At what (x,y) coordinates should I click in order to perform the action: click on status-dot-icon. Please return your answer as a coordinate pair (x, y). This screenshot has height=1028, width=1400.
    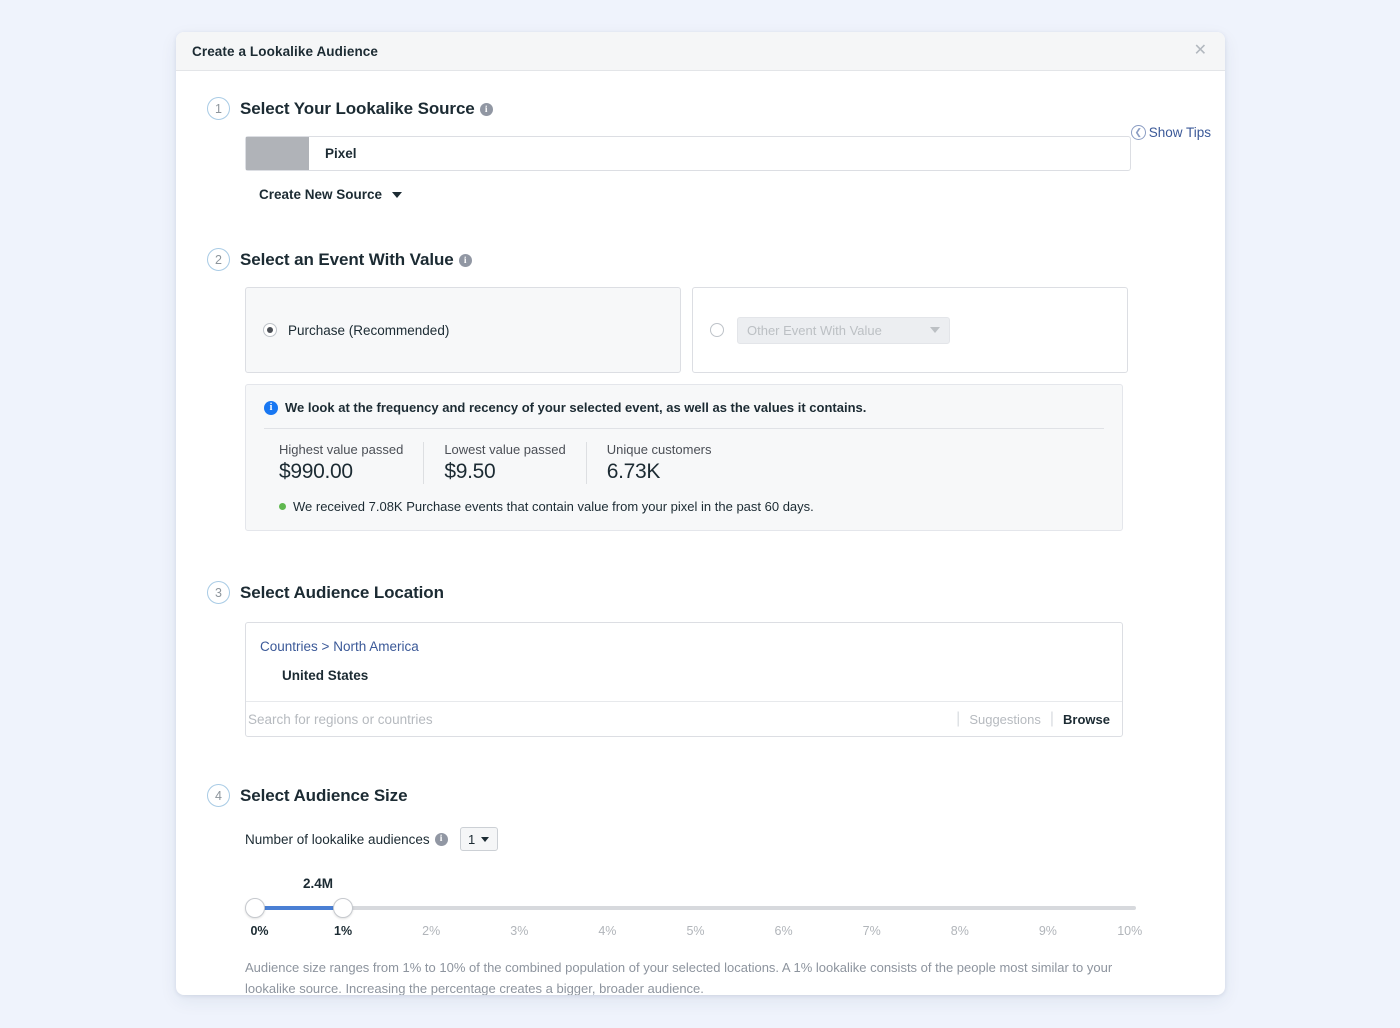
    Looking at the image, I should click on (282, 506).